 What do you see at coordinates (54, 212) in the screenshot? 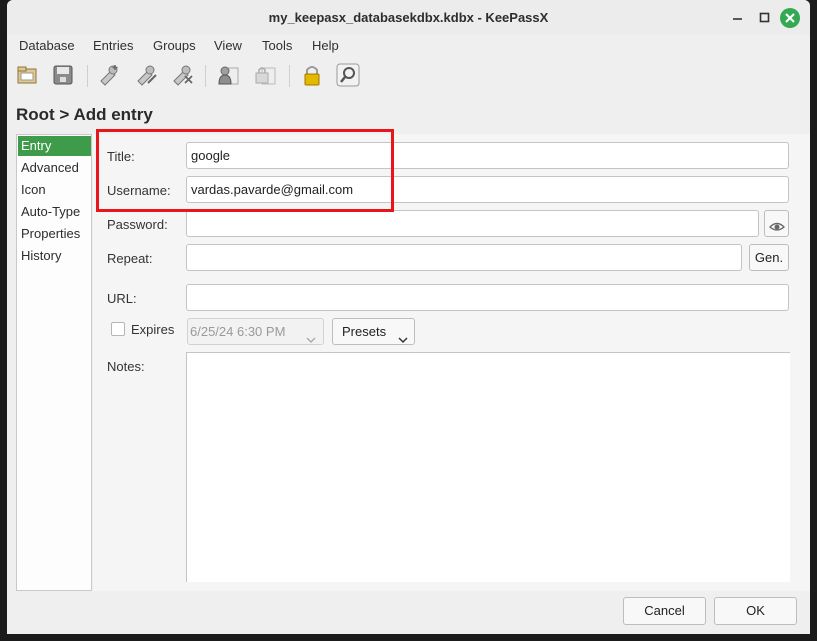
I see `sidebar-item-auto-type: Auto-Type` at bounding box center [54, 212].